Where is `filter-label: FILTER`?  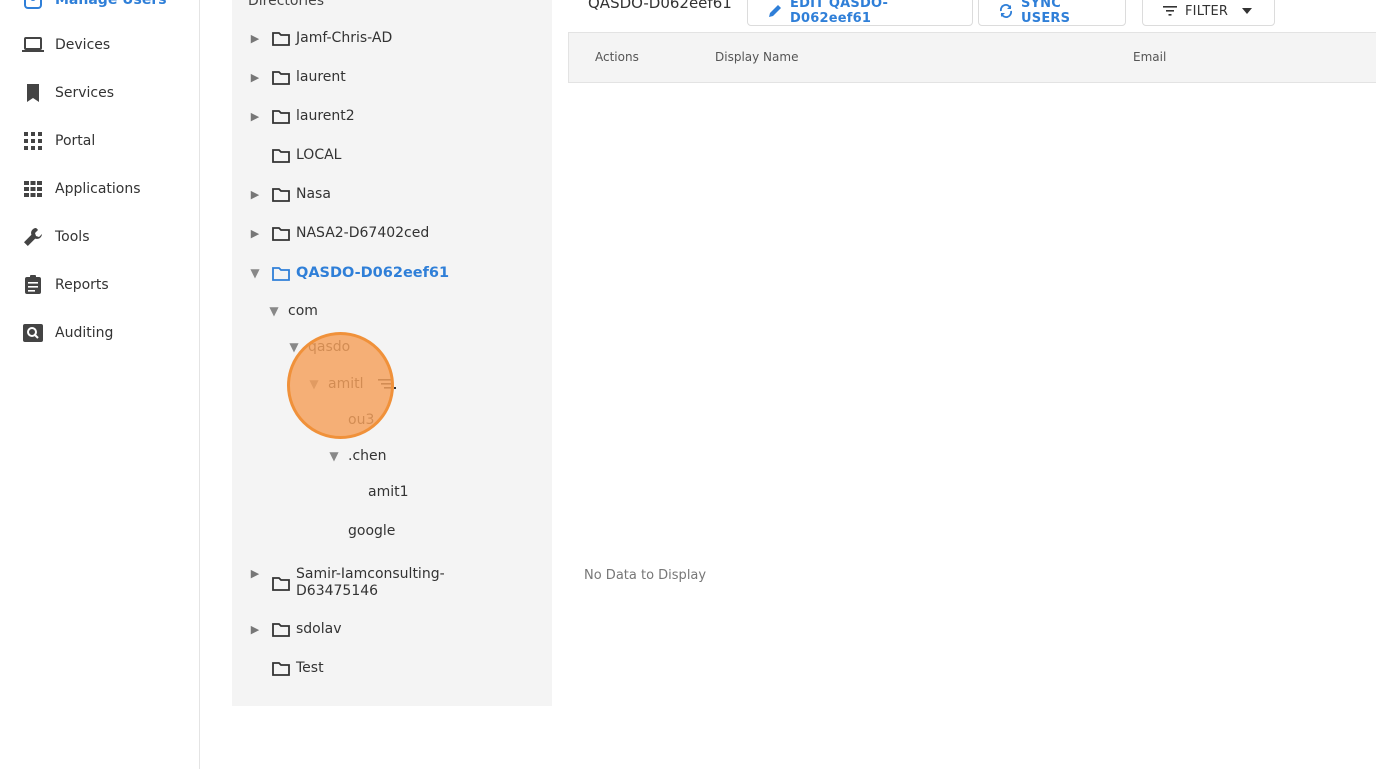 filter-label: FILTER is located at coordinates (1207, 11).